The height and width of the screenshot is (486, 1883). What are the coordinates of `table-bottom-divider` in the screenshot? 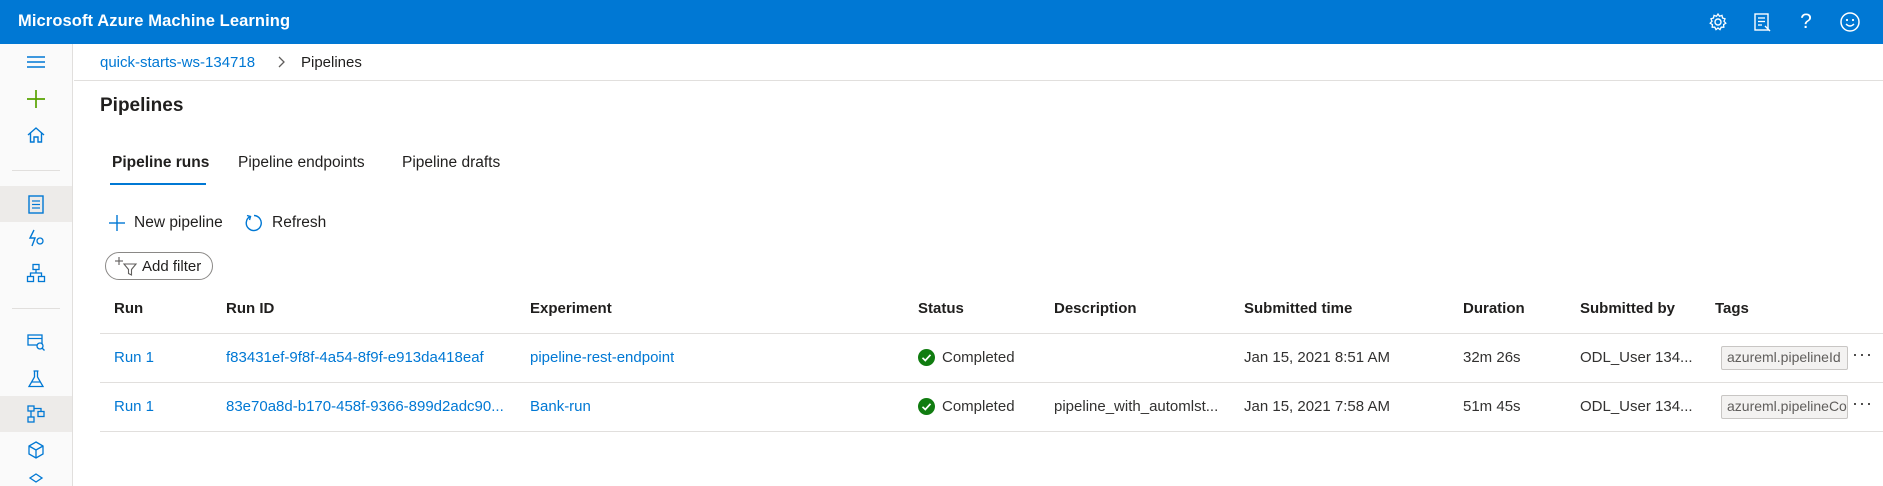 It's located at (991, 431).